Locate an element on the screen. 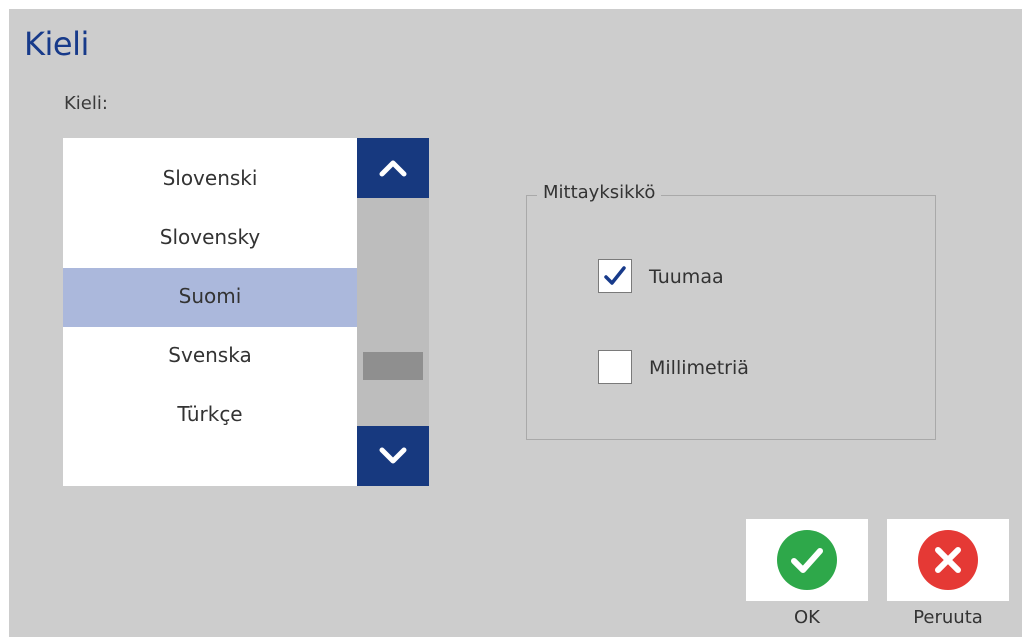  cancel-button is located at coordinates (948, 560).